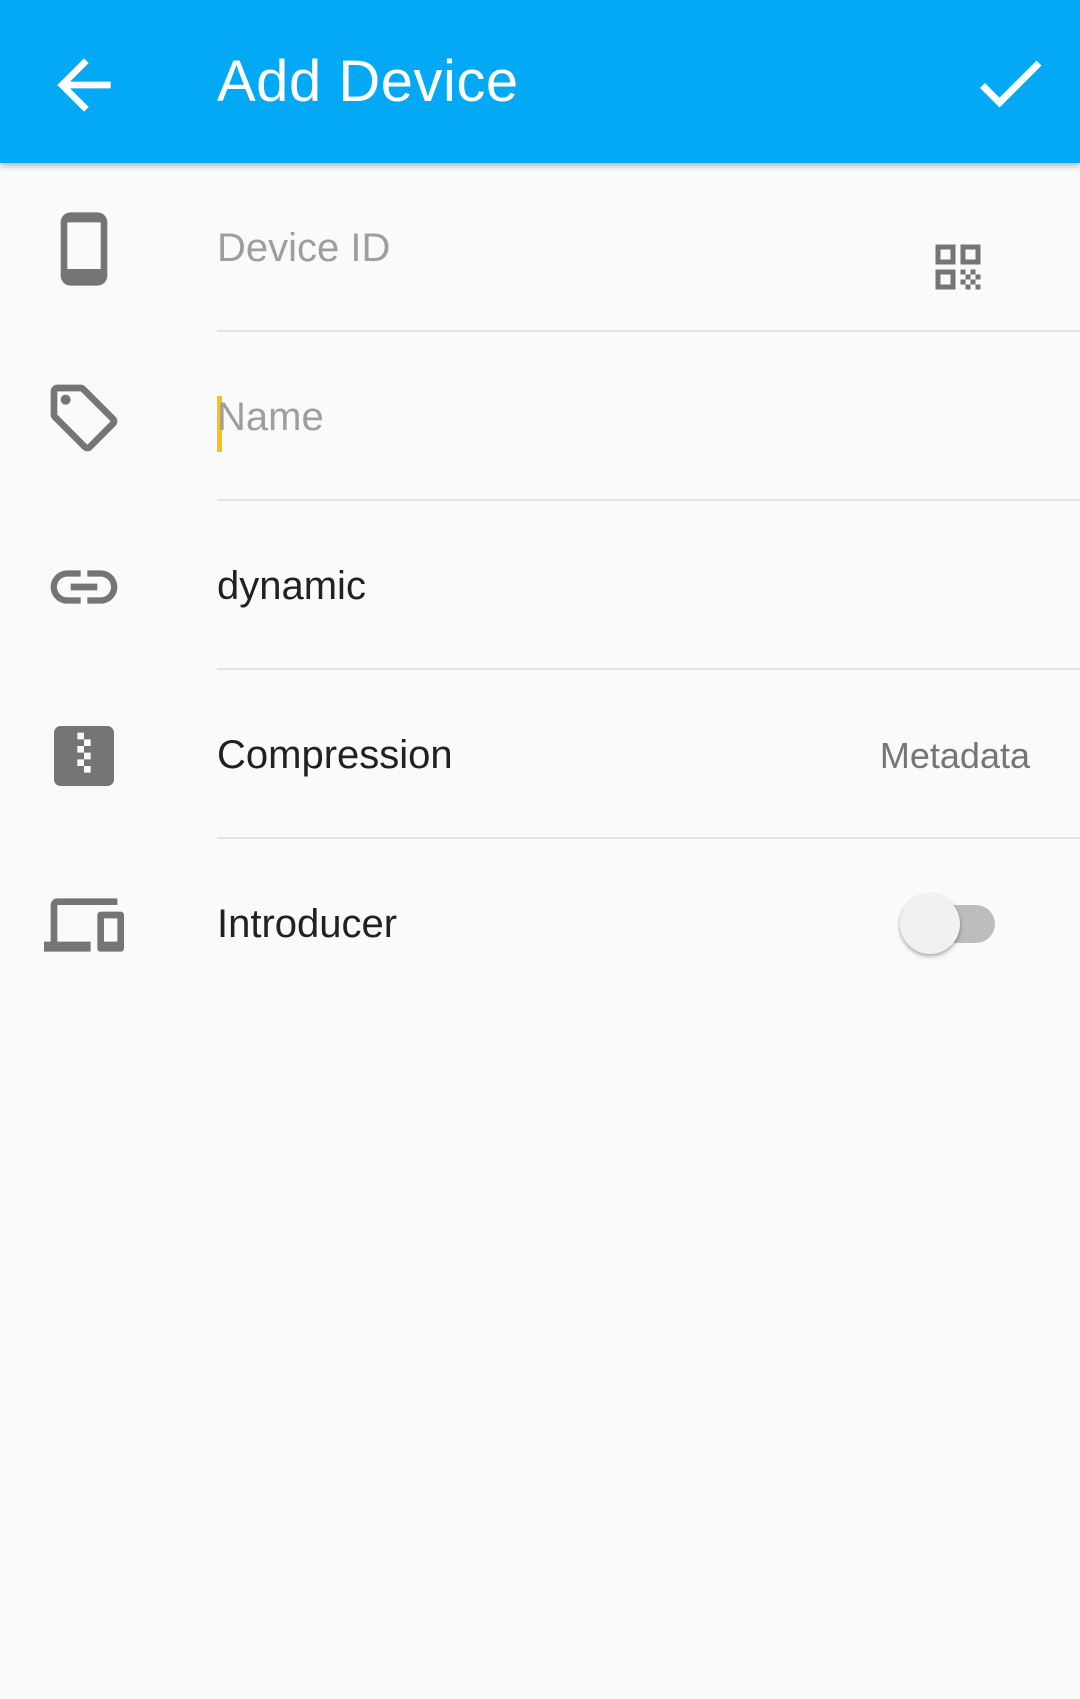  Describe the element at coordinates (84, 85) in the screenshot. I see `arrow-back-icon` at that location.